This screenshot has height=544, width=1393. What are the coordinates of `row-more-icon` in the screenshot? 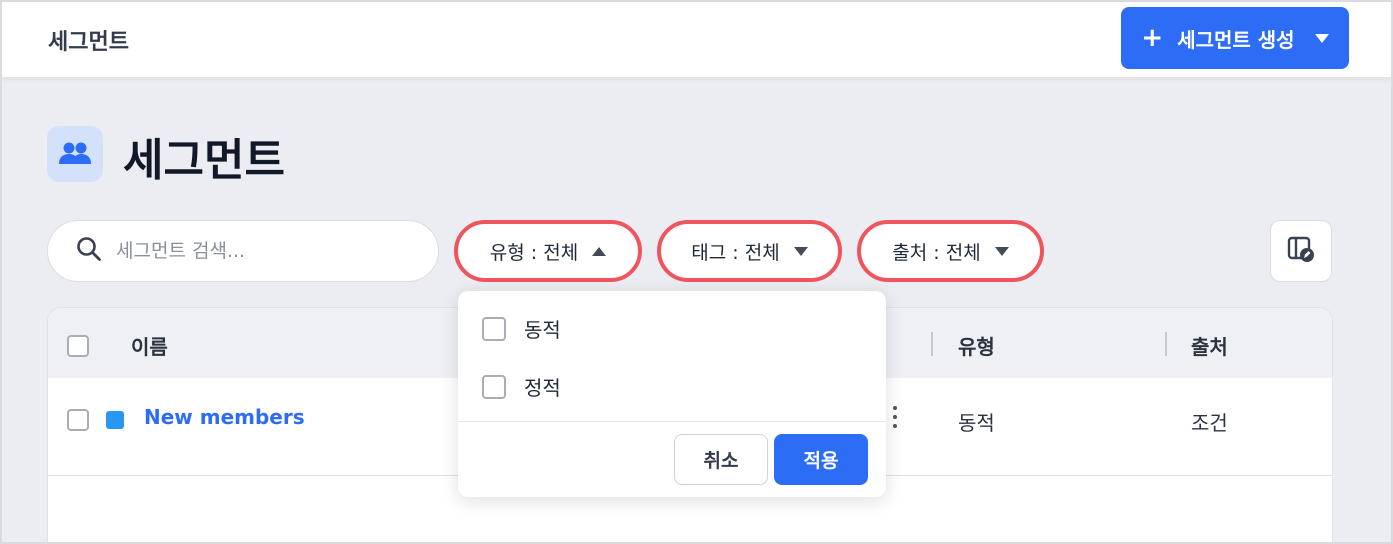 It's located at (895, 417).